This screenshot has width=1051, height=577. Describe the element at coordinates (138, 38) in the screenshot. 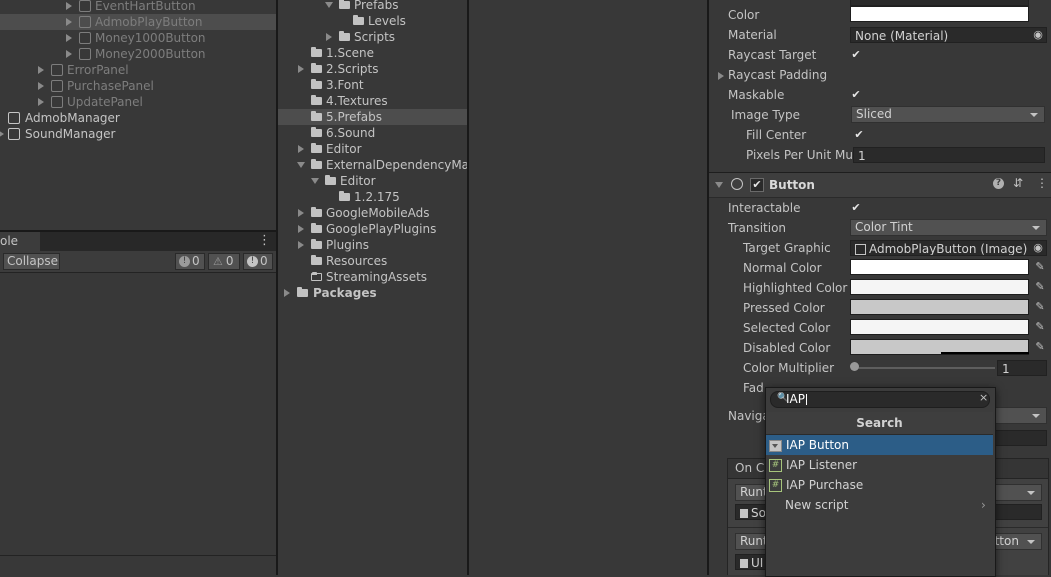

I see `hierarchy-item: Money1000Button` at that location.